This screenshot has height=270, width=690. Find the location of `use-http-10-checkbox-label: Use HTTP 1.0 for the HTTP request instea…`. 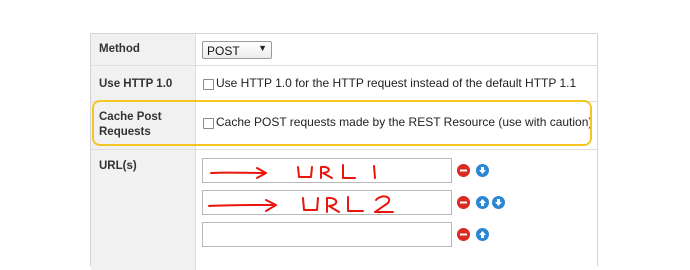

use-http-10-checkbox-label: Use HTTP 1.0 for the HTTP request instea… is located at coordinates (396, 83).